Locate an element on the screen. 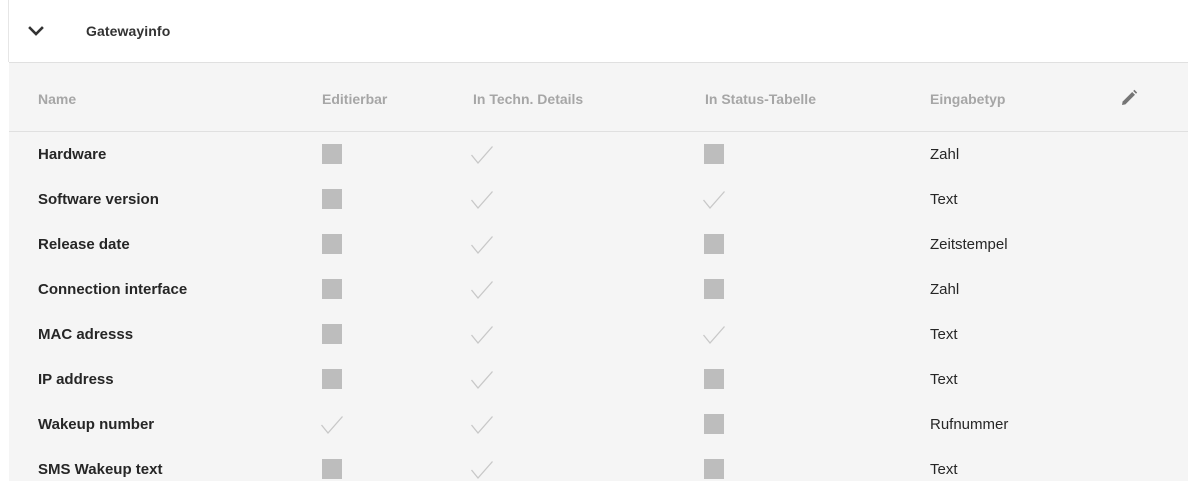 Image resolution: width=1188 pixels, height=492 pixels. column-header-status-table: In Status-Tabelle is located at coordinates (760, 99).